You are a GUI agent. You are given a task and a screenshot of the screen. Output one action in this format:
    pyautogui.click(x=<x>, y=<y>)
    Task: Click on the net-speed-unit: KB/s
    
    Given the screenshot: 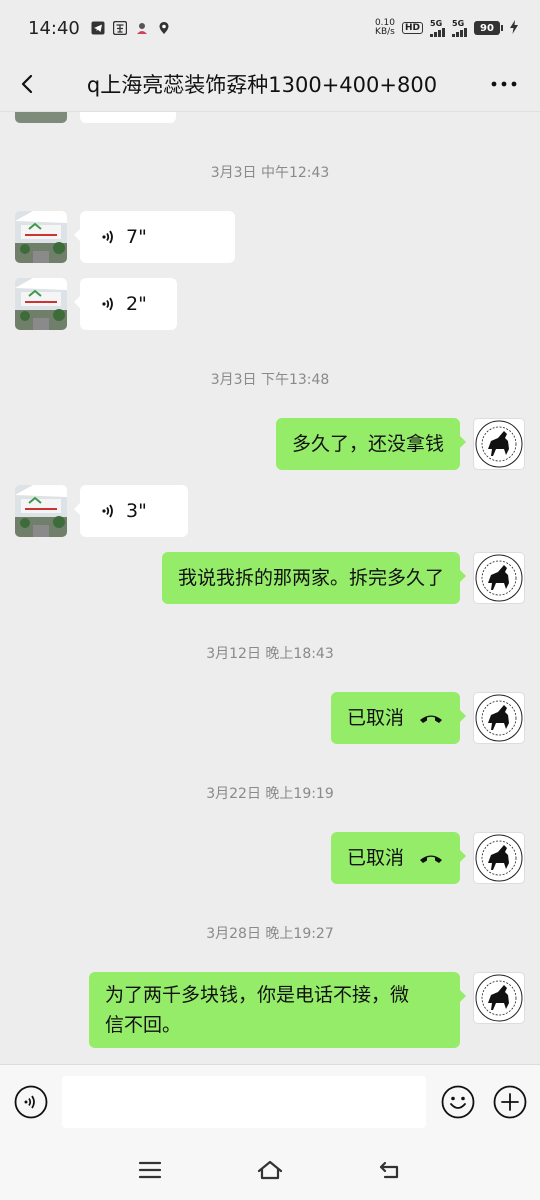 What is the action you would take?
    pyautogui.click(x=385, y=32)
    